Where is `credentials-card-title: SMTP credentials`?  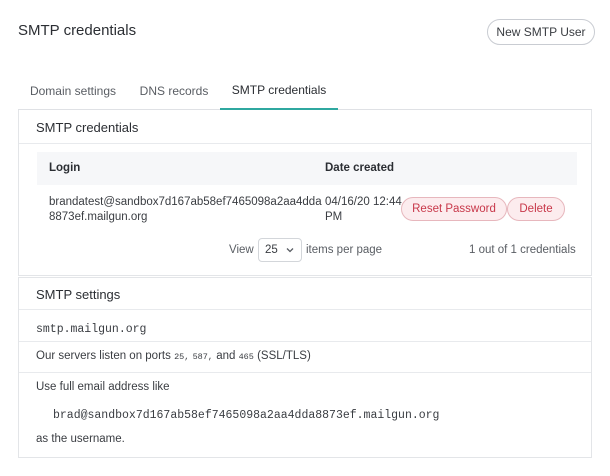
credentials-card-title: SMTP credentials is located at coordinates (87, 127).